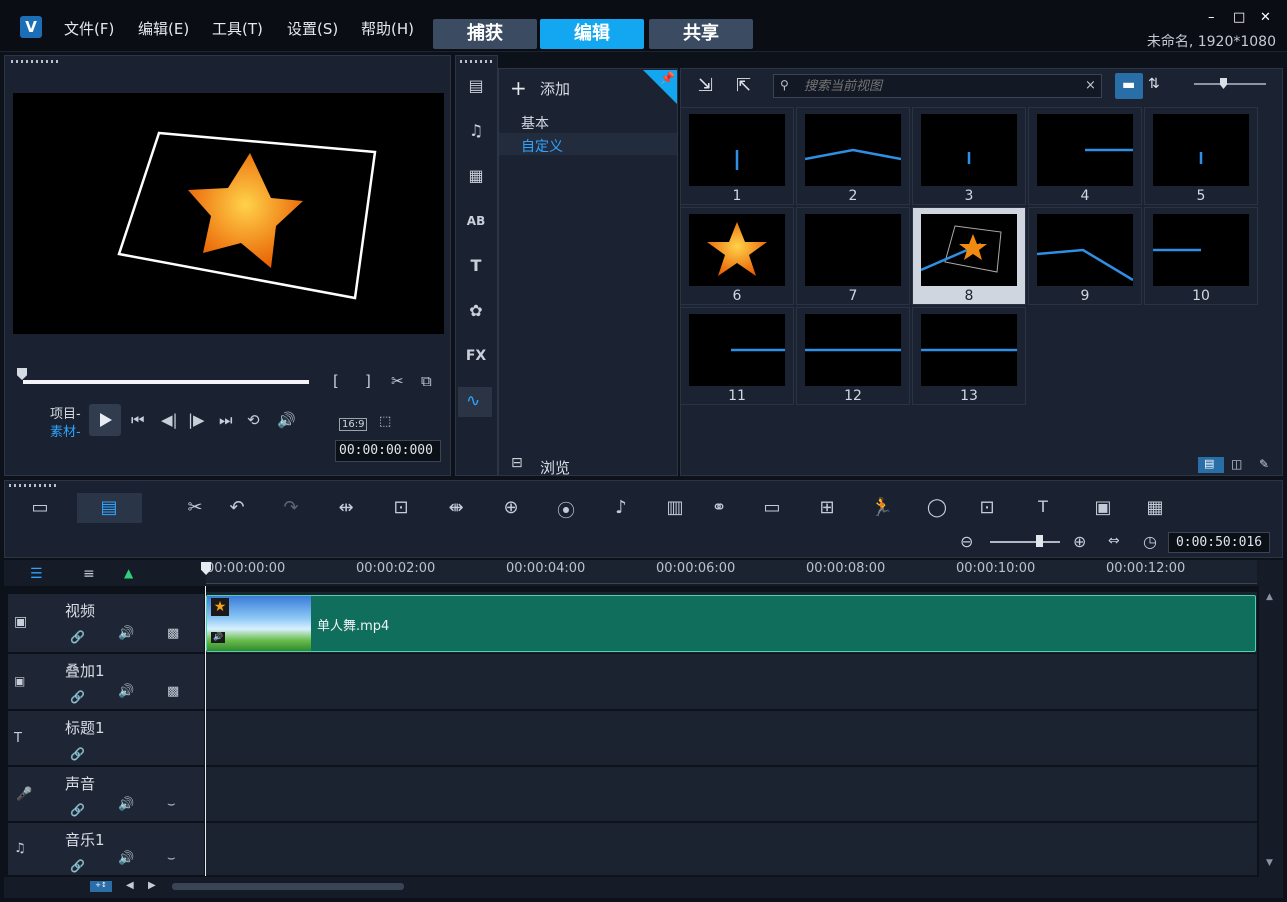 The image size is (1287, 902). I want to click on mode-project: 项目-, so click(65, 412).